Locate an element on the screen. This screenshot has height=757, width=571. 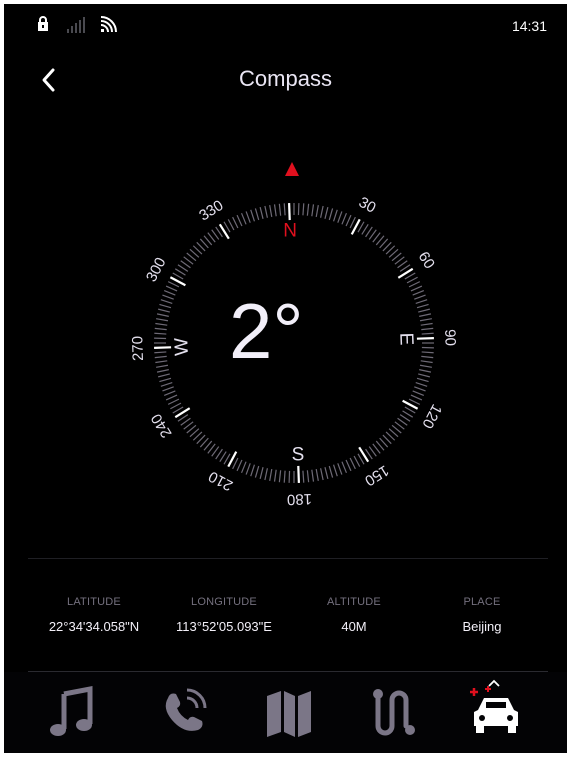
degree-label: 90 is located at coordinates (450, 337).